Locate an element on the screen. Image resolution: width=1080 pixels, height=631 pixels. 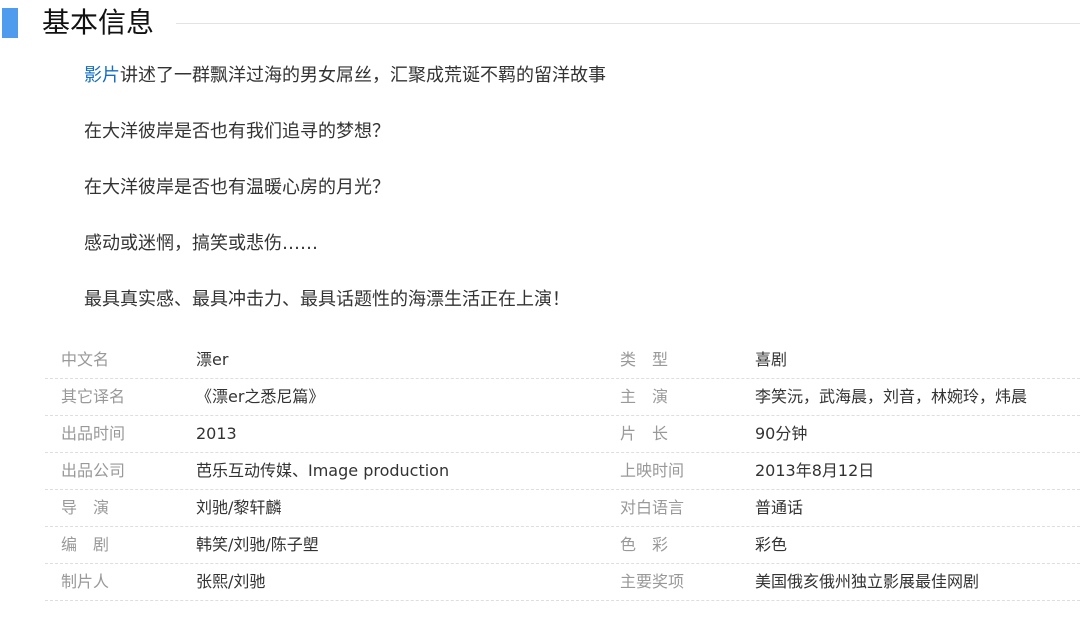
section-title: 基本信息 is located at coordinates (98, 22).